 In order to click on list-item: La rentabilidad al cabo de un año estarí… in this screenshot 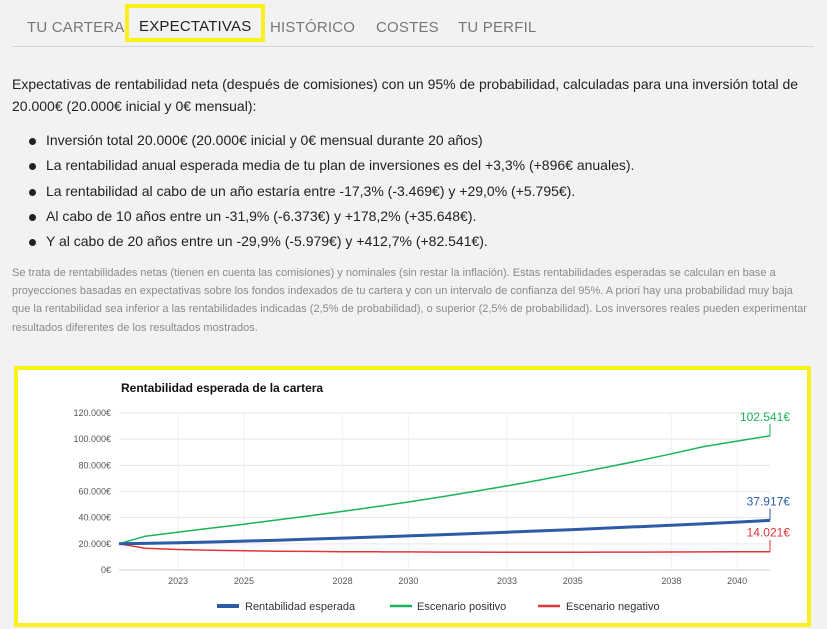, I will do `click(412, 191)`.